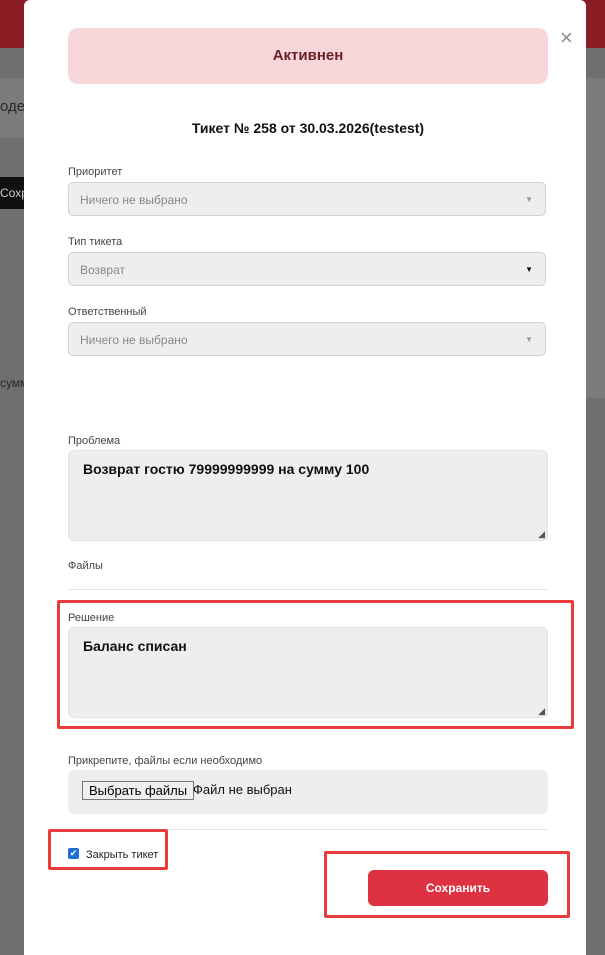 Image resolution: width=605 pixels, height=955 pixels. I want to click on choose-files-button: Выбрать файлы, so click(138, 790).